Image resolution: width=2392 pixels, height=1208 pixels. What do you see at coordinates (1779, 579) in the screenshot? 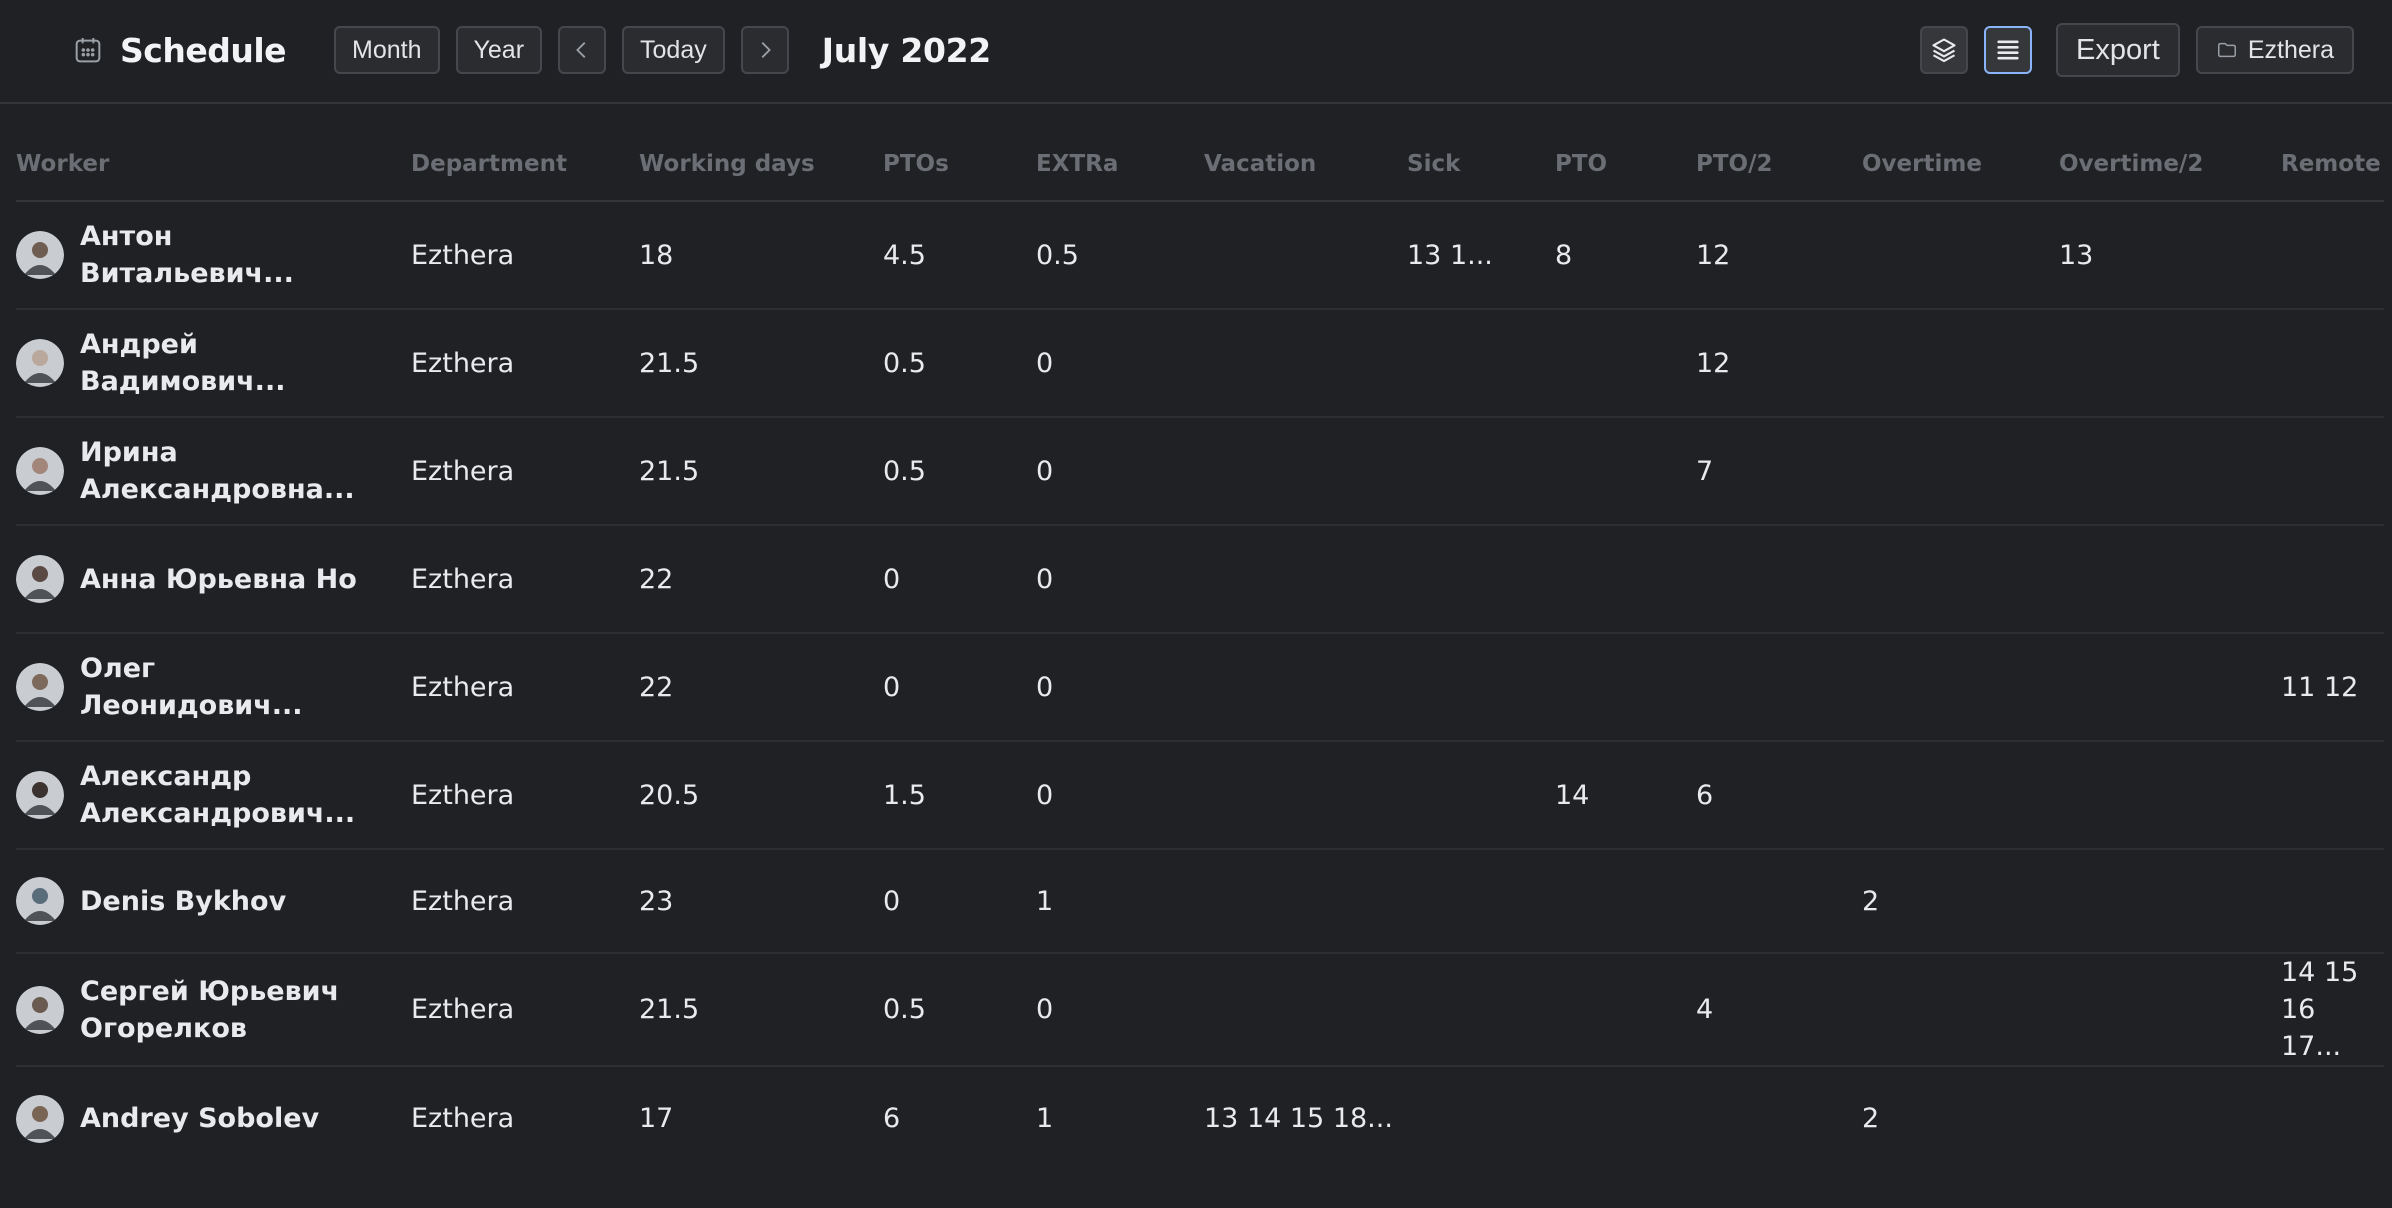
I see `pto-half-cell` at bounding box center [1779, 579].